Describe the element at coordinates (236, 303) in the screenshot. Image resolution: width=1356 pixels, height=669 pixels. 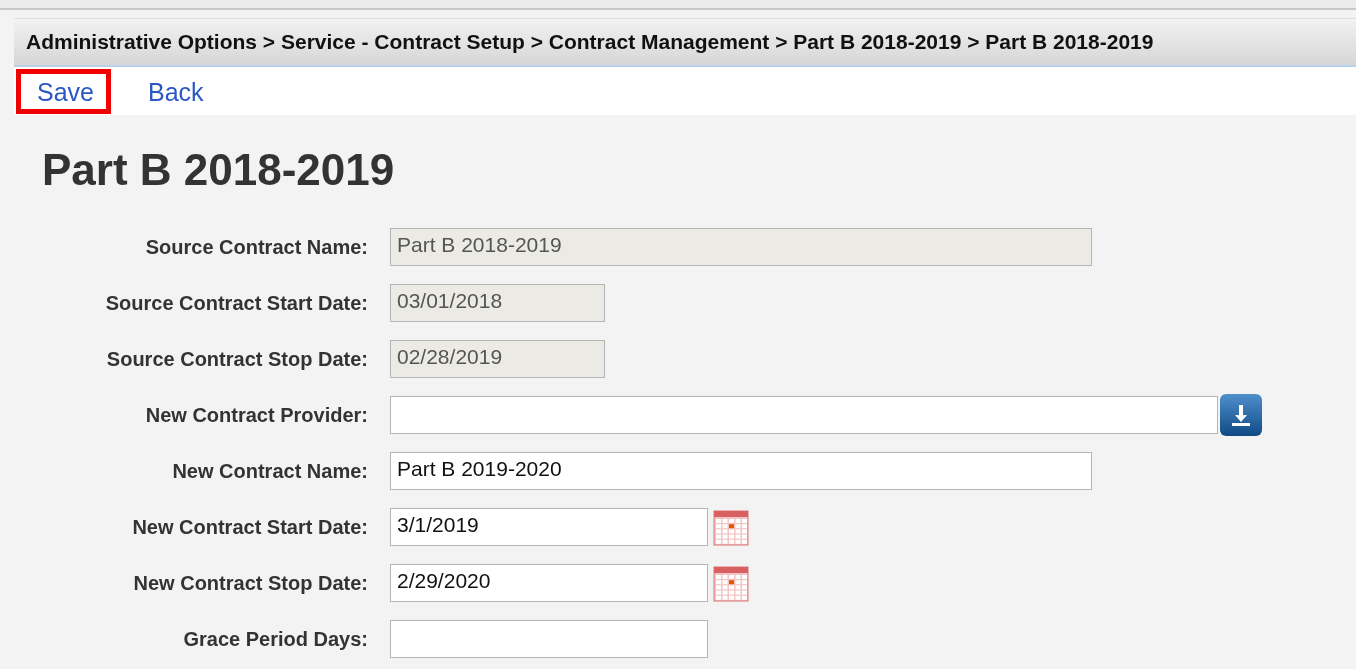
I see `field-label: Source Contract Start Date:` at that location.